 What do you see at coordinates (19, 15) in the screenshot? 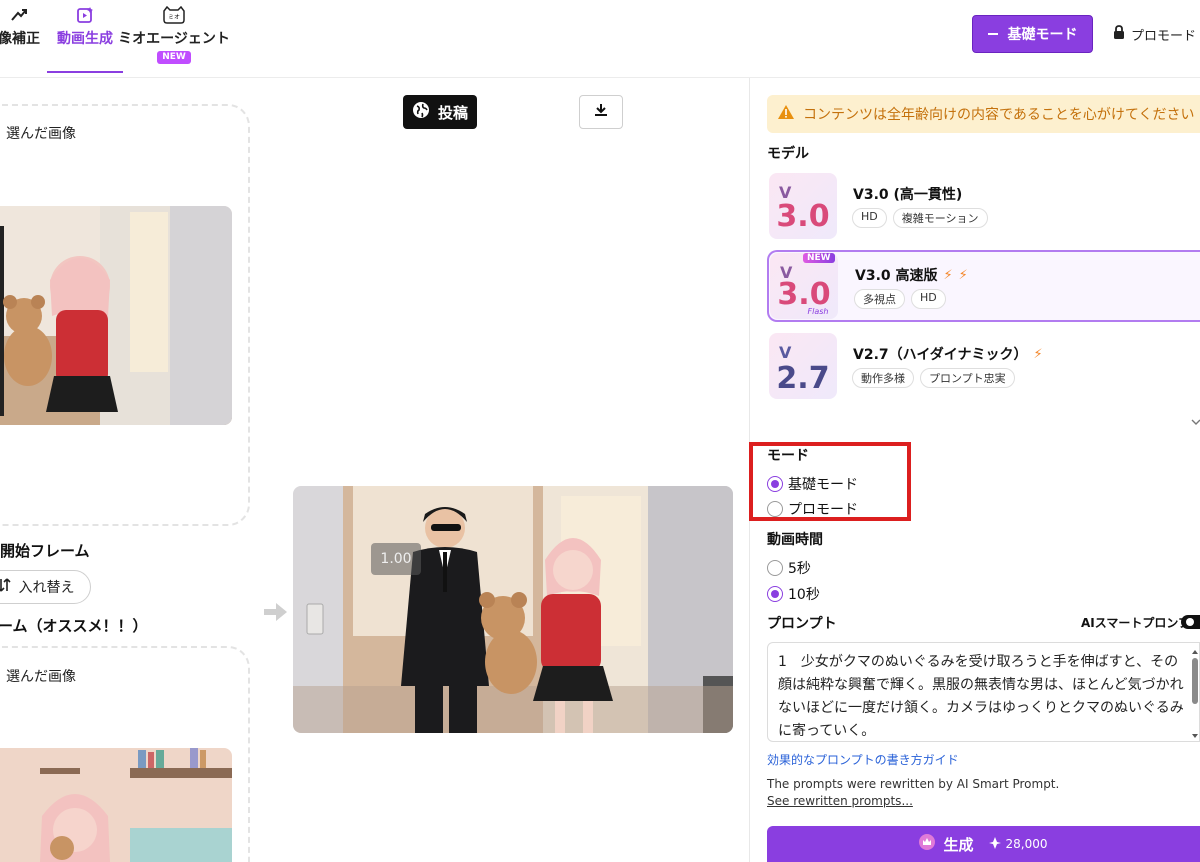
I see `magic-wand-icon` at bounding box center [19, 15].